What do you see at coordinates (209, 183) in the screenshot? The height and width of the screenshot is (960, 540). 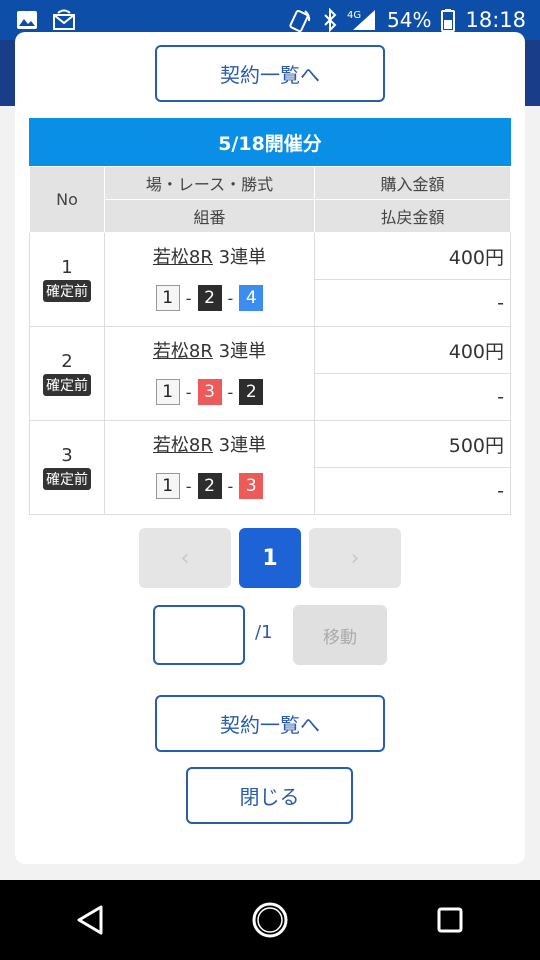 I see `header-race: 場・レース・勝式` at bounding box center [209, 183].